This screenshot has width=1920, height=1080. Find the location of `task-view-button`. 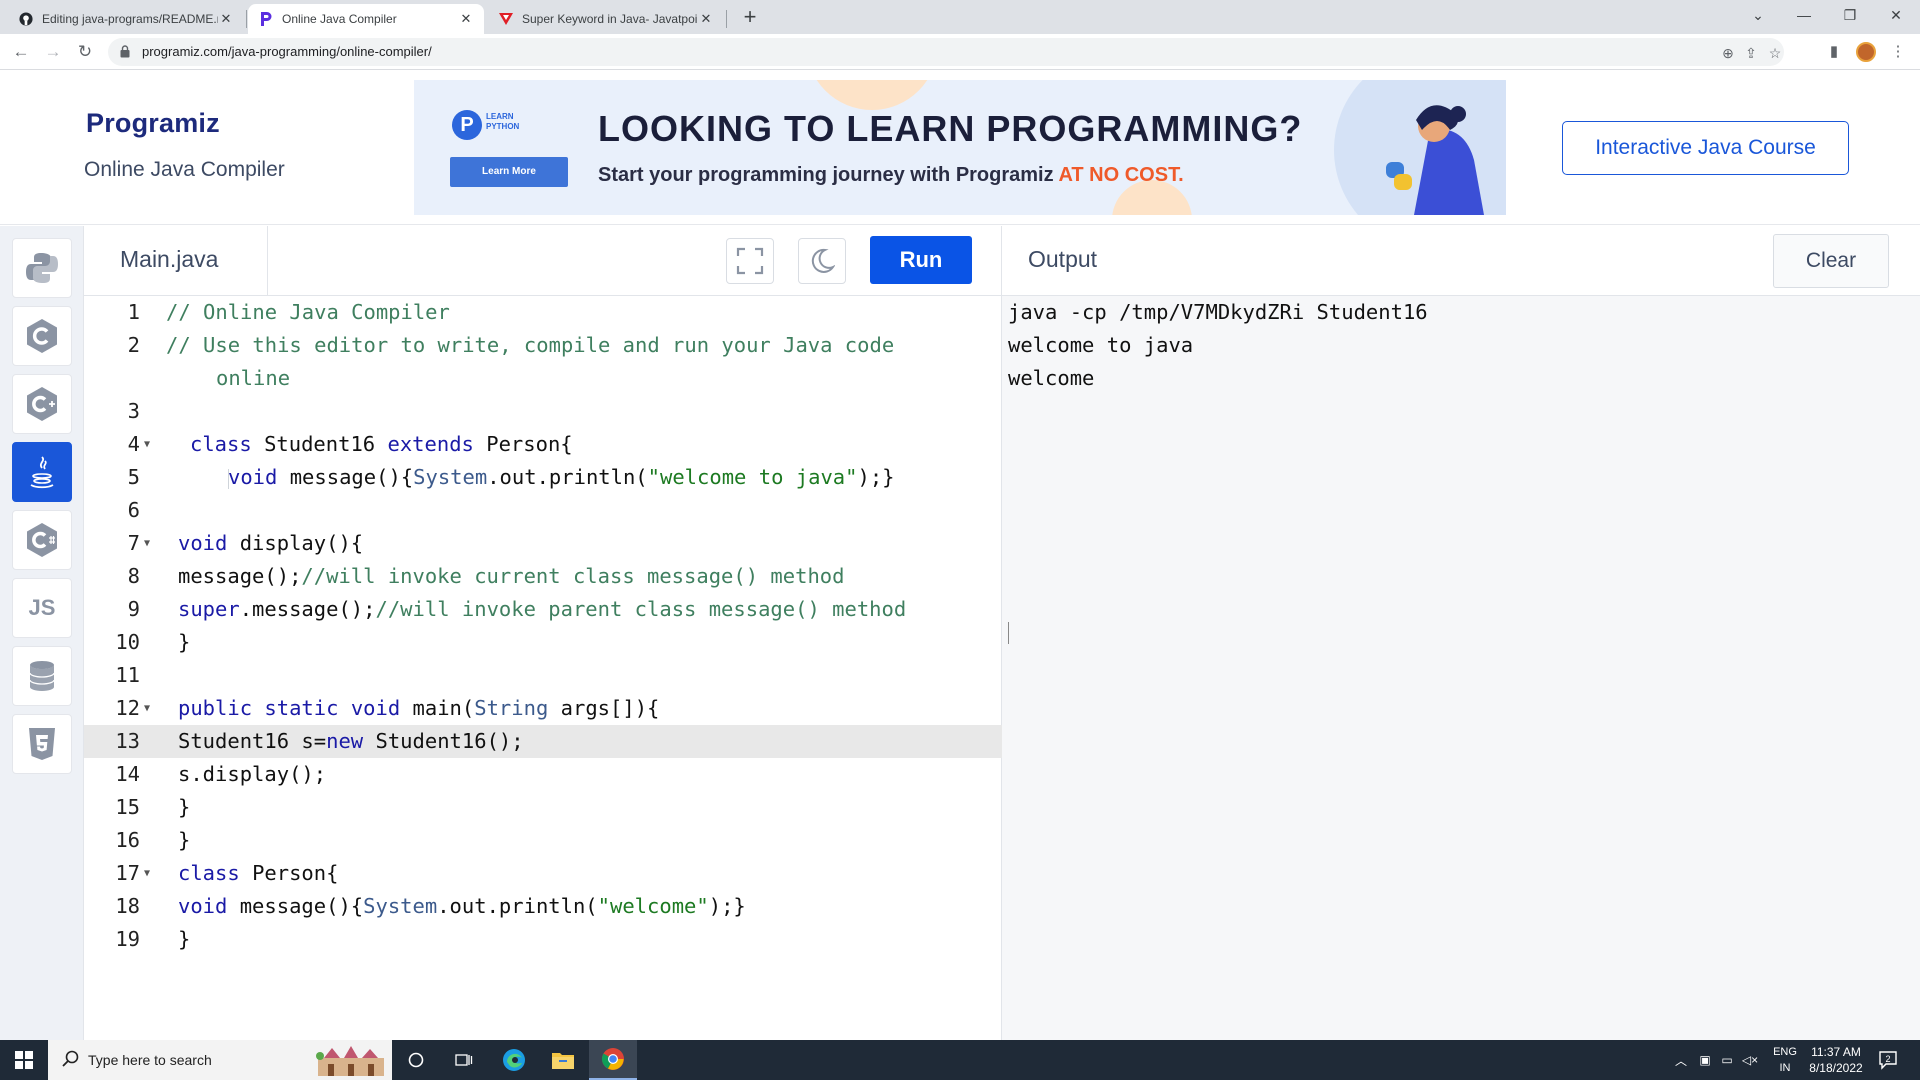

task-view-button is located at coordinates (464, 1060).